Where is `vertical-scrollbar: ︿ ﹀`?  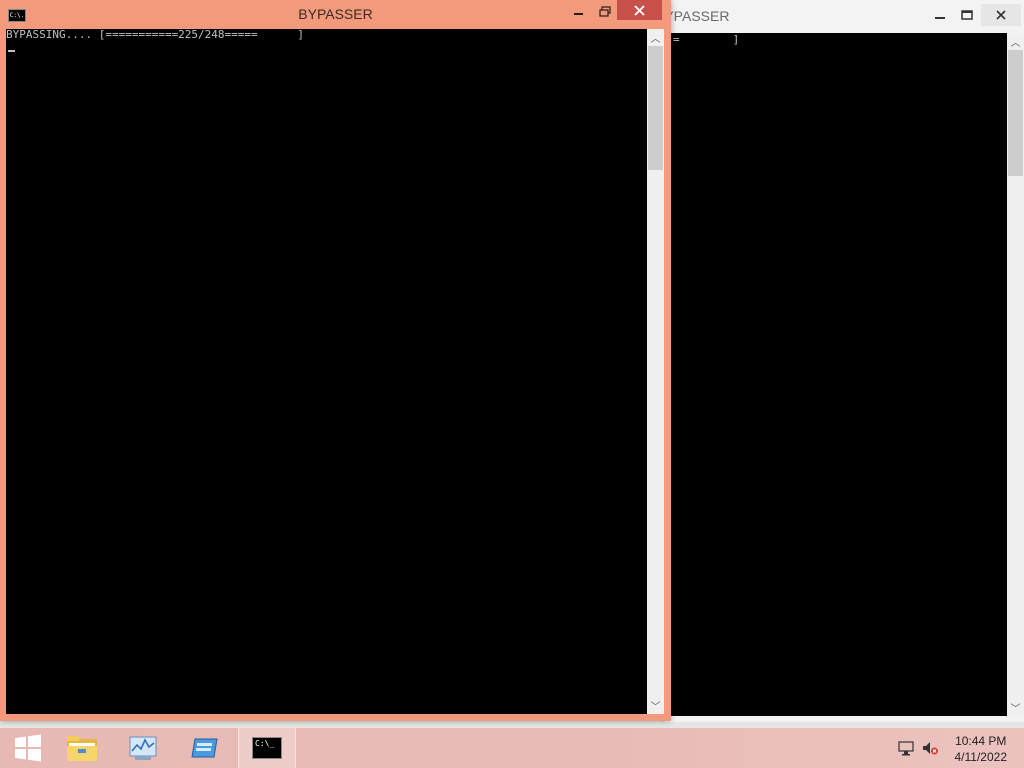 vertical-scrollbar: ︿ ﹀ is located at coordinates (655, 371).